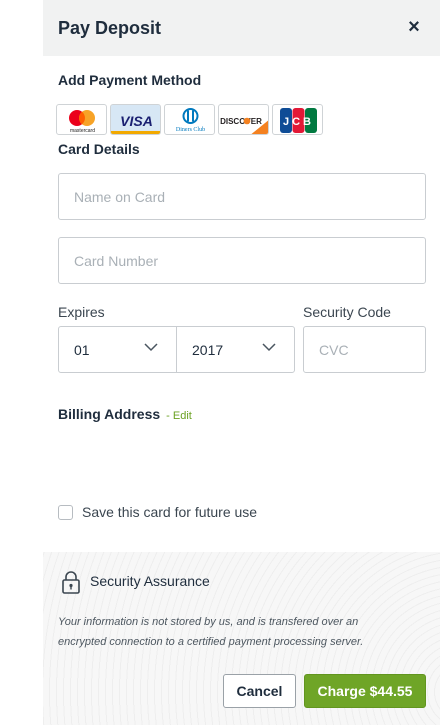  I want to click on jcb-logo-icon: JCB, so click(298, 120).